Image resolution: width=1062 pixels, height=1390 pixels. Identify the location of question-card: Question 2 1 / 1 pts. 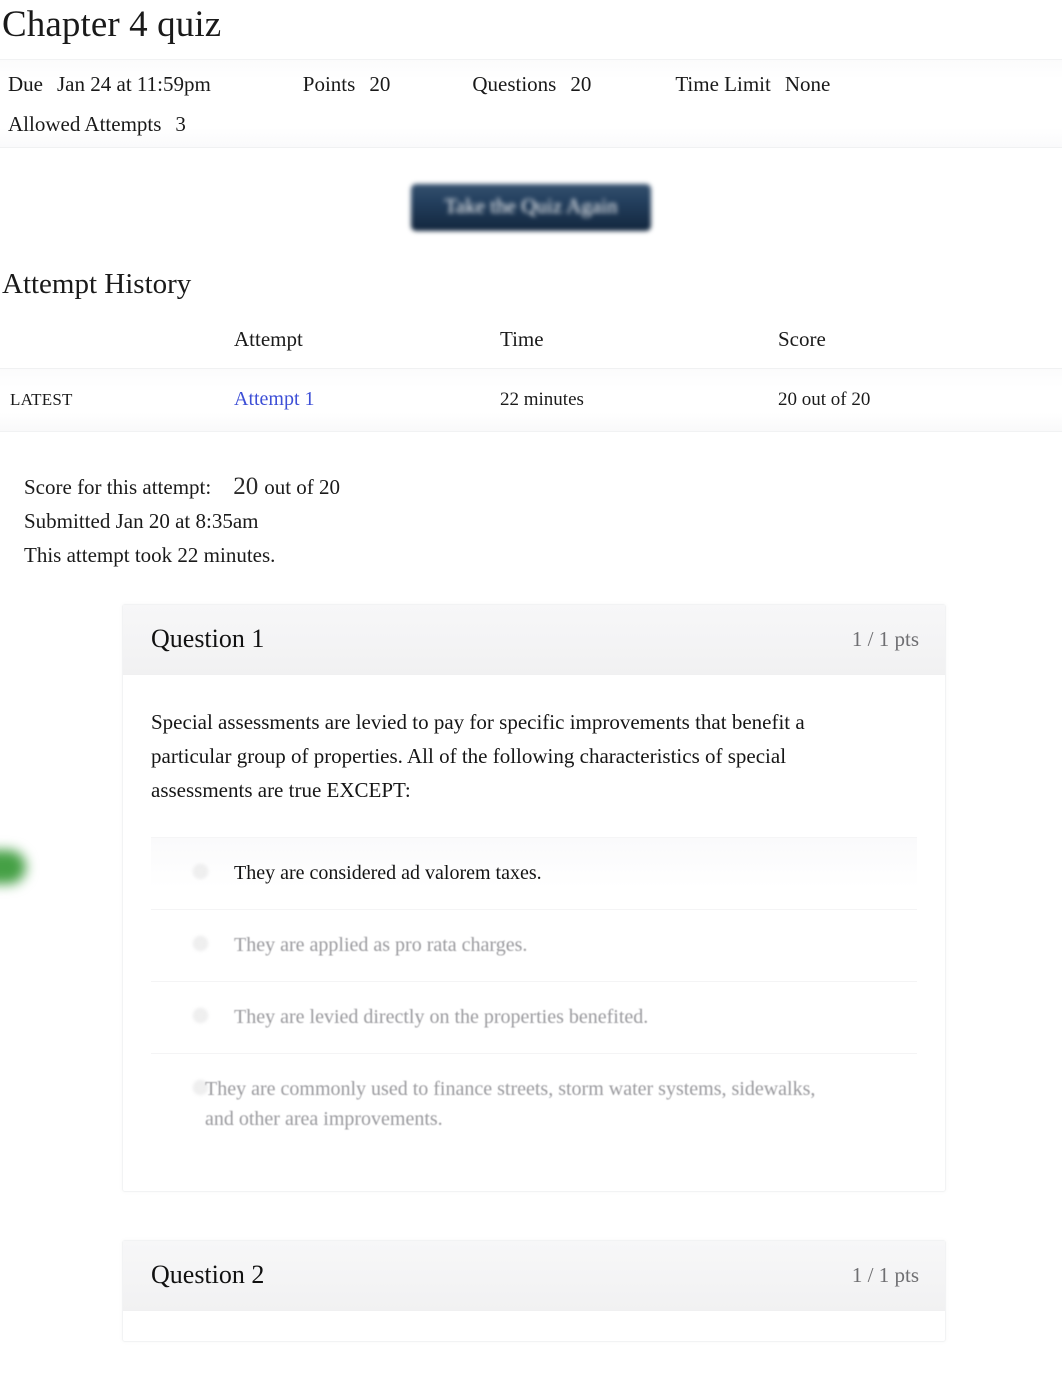
(534, 1291).